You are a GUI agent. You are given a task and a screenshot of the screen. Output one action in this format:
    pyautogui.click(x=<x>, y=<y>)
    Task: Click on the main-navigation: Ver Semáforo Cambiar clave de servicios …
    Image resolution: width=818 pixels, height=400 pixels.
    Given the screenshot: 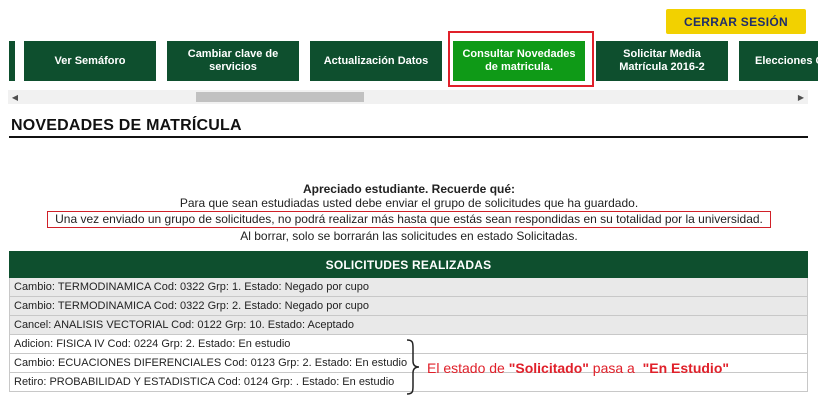 What is the action you would take?
    pyautogui.click(x=409, y=61)
    